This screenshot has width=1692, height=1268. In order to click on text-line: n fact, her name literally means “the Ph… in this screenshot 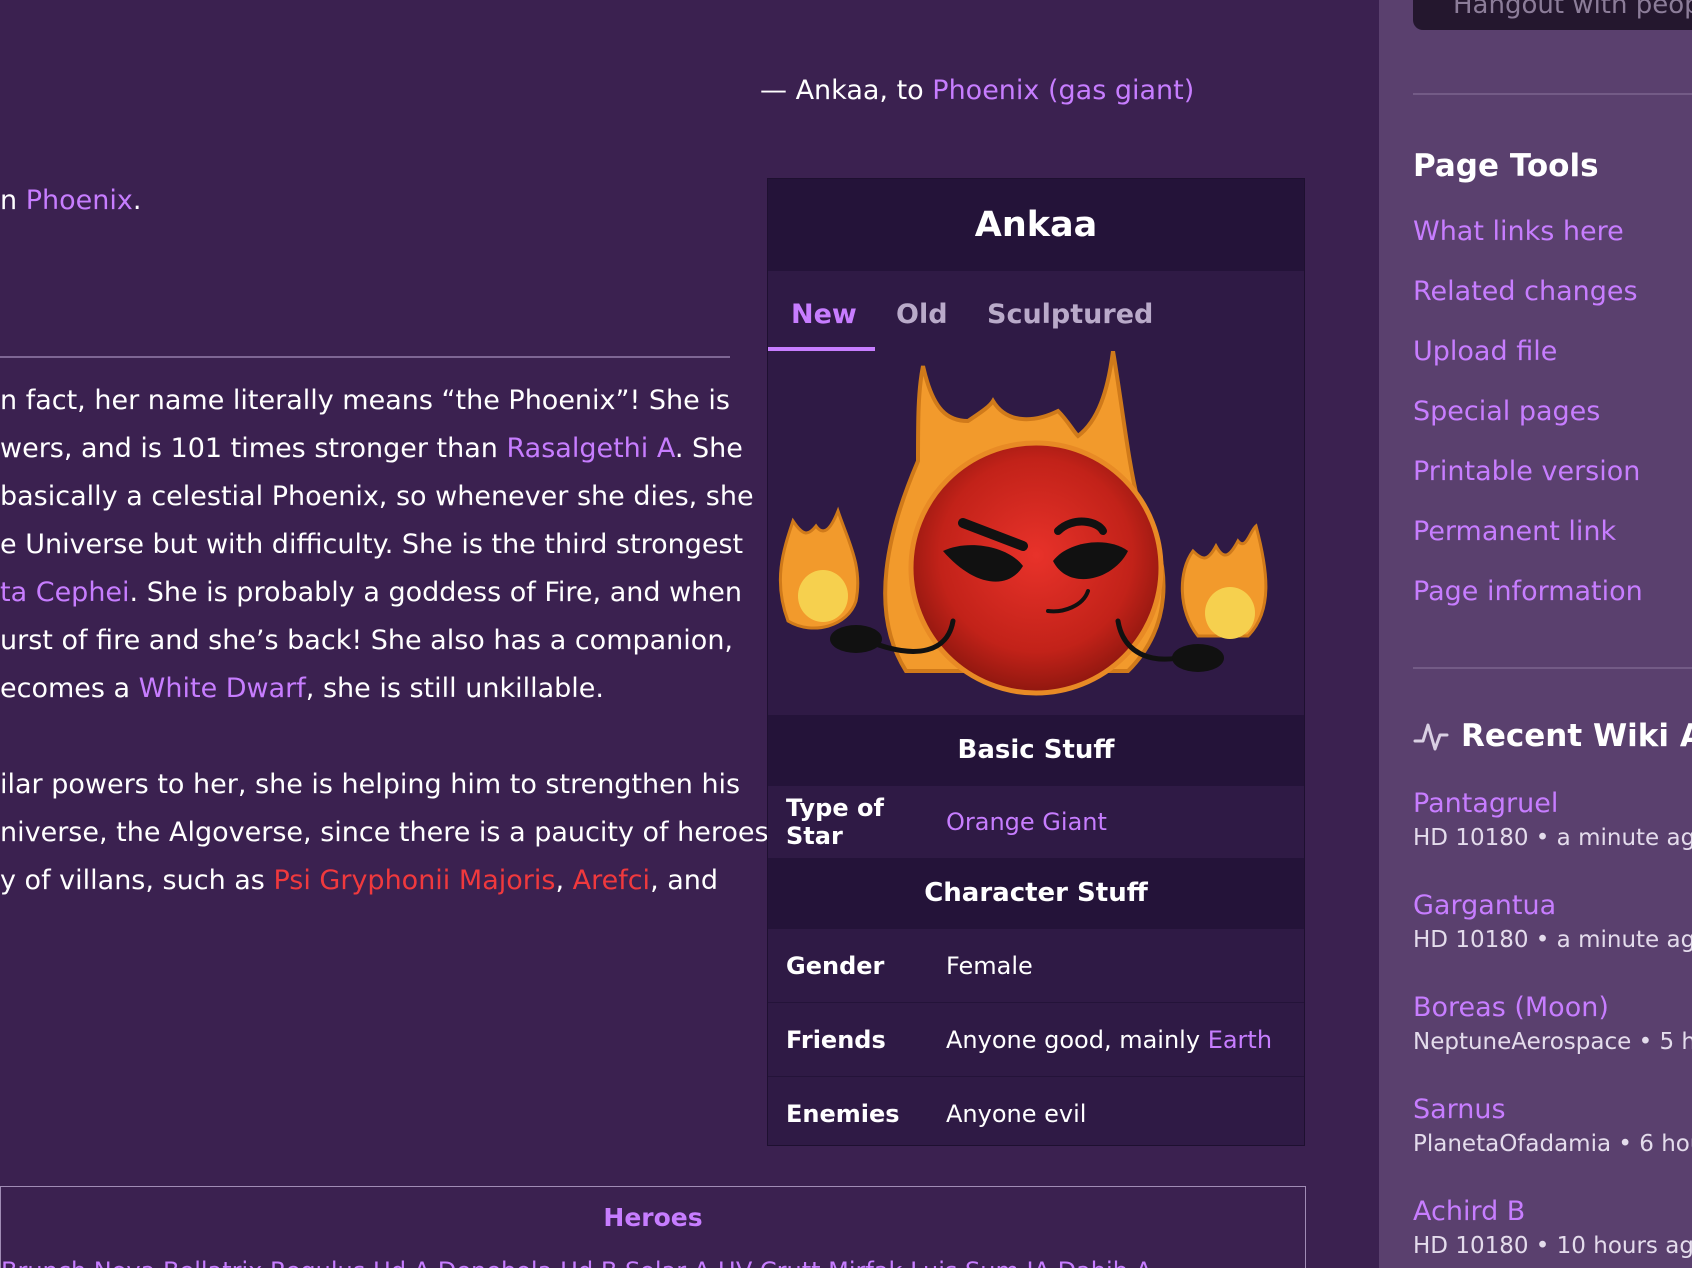, I will do `click(377, 401)`.